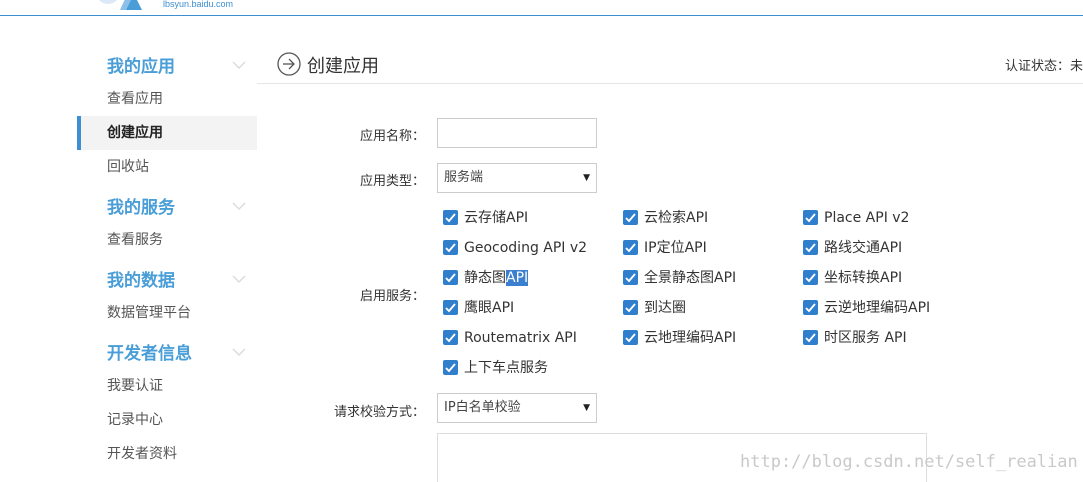  I want to click on sidebar-item-verify: 我要认证, so click(167, 386).